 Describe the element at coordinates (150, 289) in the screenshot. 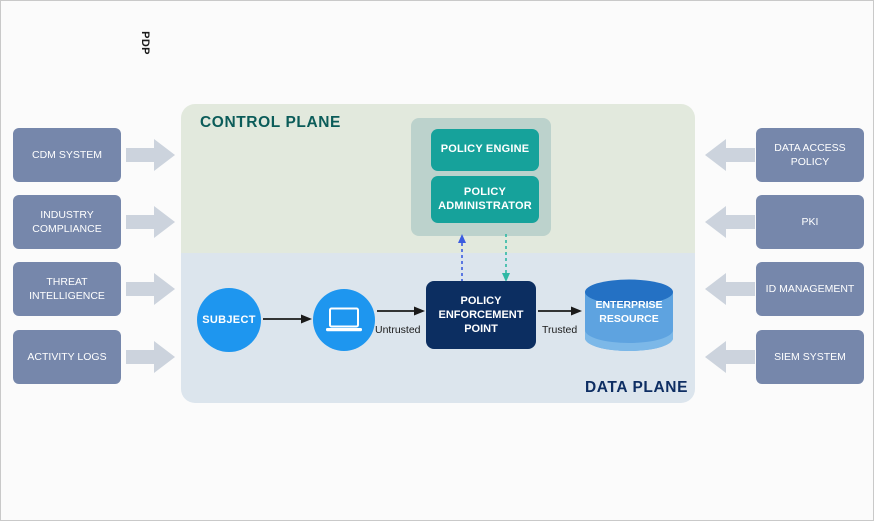

I see `side-arrow-right-threat-intelligence` at that location.